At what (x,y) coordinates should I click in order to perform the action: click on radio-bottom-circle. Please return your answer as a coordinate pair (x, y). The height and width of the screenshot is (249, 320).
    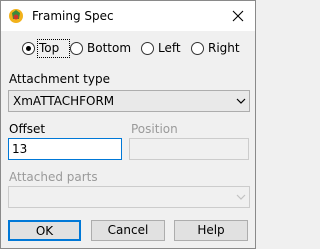
    Looking at the image, I should click on (76, 48).